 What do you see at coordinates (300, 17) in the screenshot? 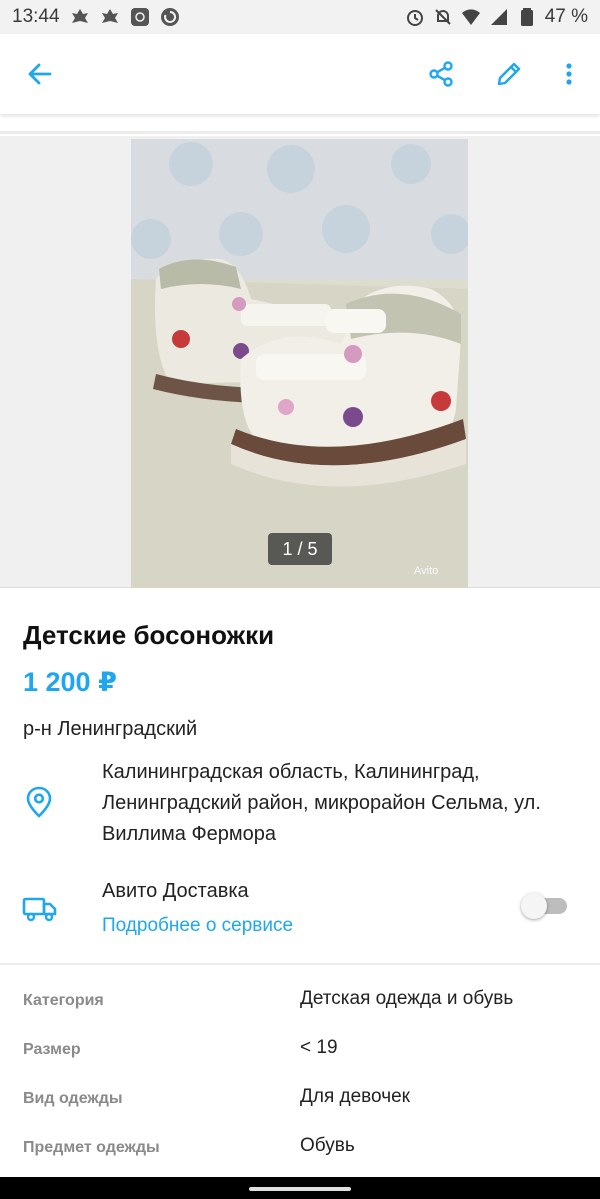
I see `status-bar: 13:44 47 %` at bounding box center [300, 17].